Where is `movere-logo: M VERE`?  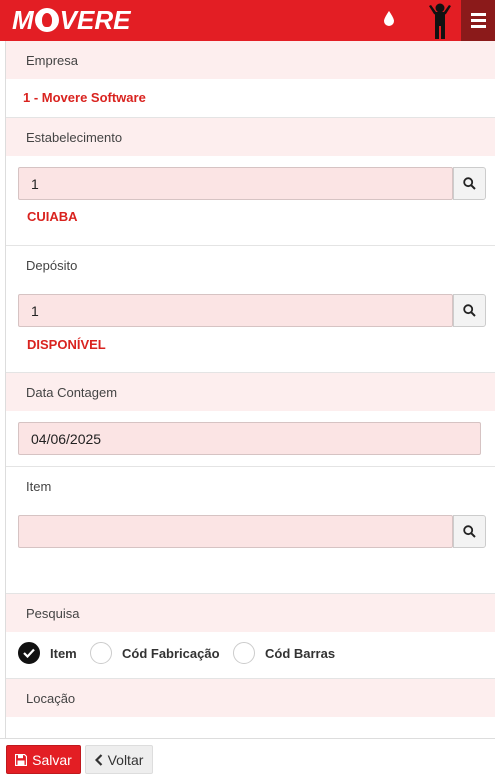
movere-logo: M VERE is located at coordinates (71, 20).